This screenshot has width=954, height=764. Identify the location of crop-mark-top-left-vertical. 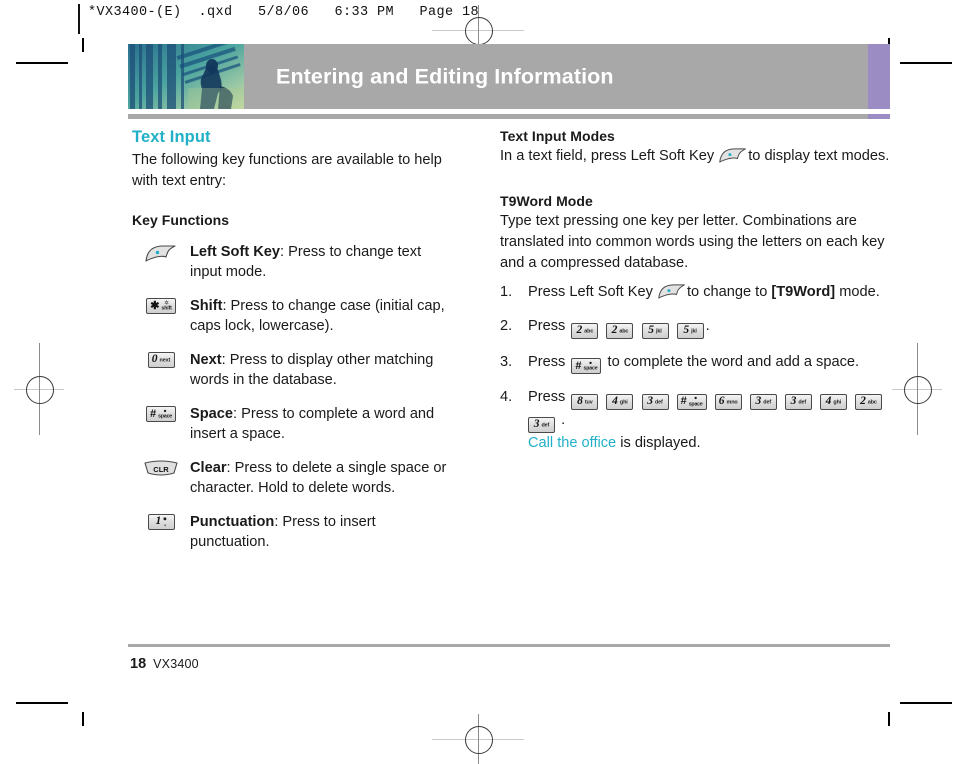
(83, 45).